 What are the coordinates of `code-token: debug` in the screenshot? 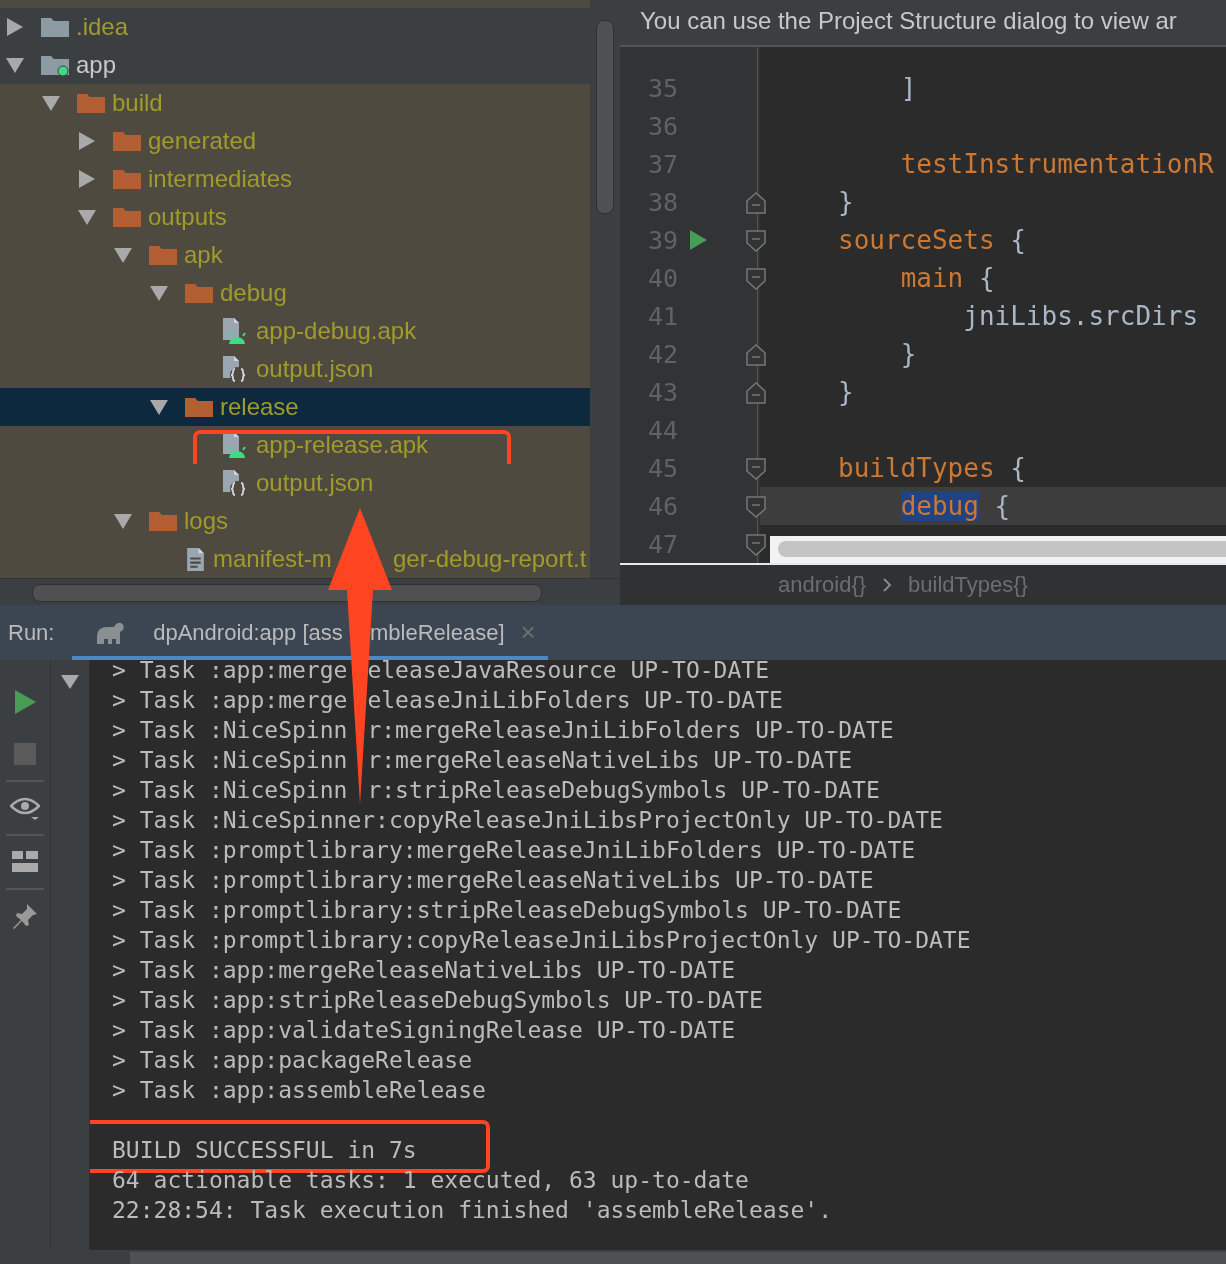 It's located at (939, 506).